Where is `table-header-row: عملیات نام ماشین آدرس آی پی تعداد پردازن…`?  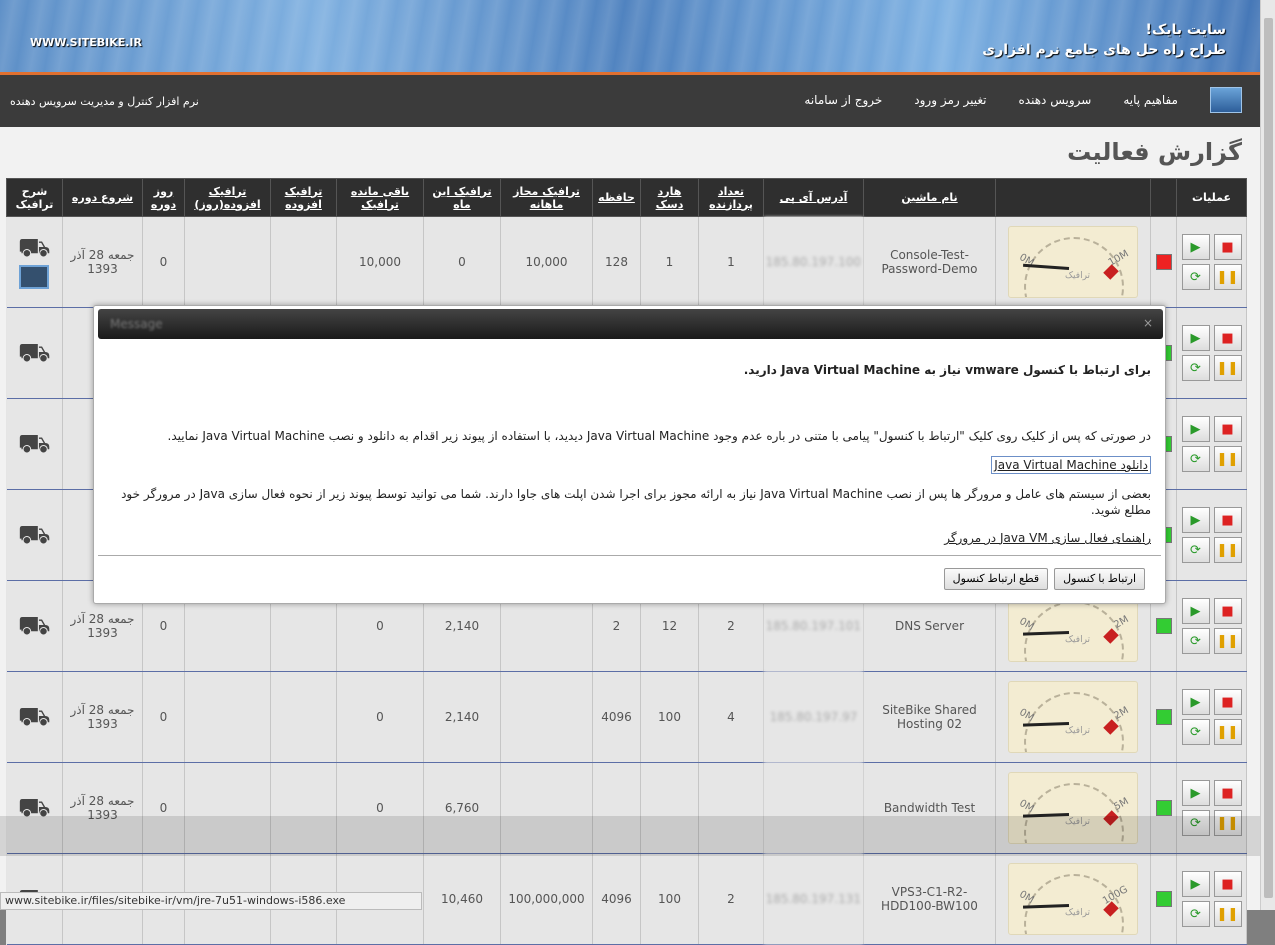 table-header-row: عملیات نام ماشین آدرس آی پی تعداد پردازن… is located at coordinates (626, 197).